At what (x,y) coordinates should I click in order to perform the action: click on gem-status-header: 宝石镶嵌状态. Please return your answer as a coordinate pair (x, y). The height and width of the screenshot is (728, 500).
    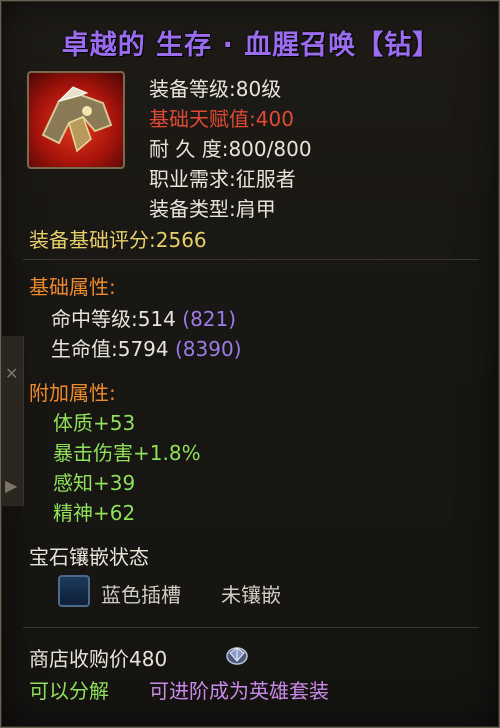
    Looking at the image, I should click on (89, 557).